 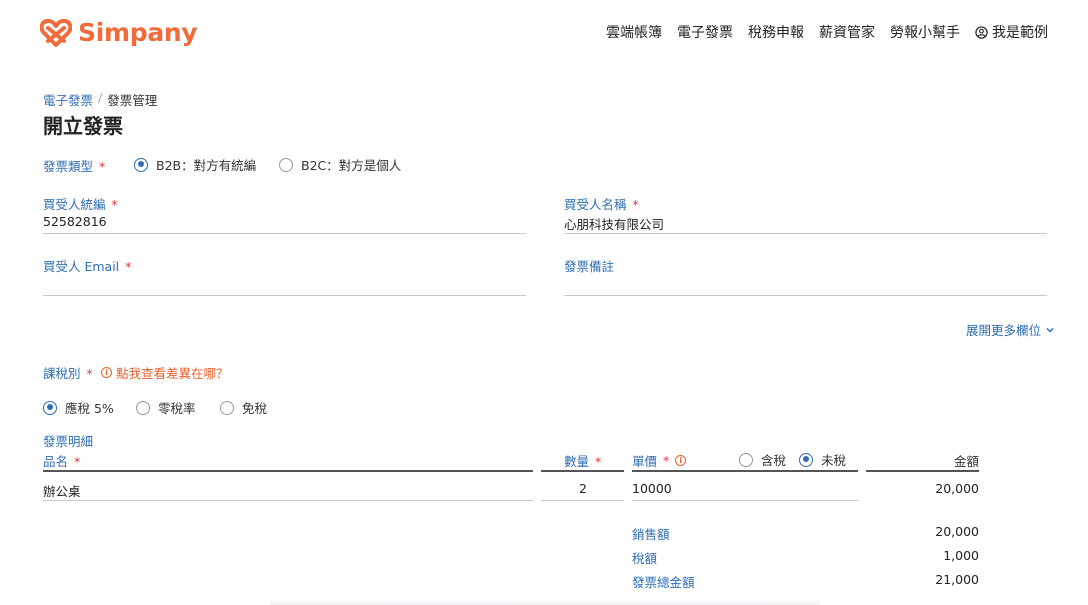 I want to click on top-nav: 雲端帳簿 電子發票 稅務申報 薪資管家 勞報小幫手 我是範例, so click(x=827, y=32).